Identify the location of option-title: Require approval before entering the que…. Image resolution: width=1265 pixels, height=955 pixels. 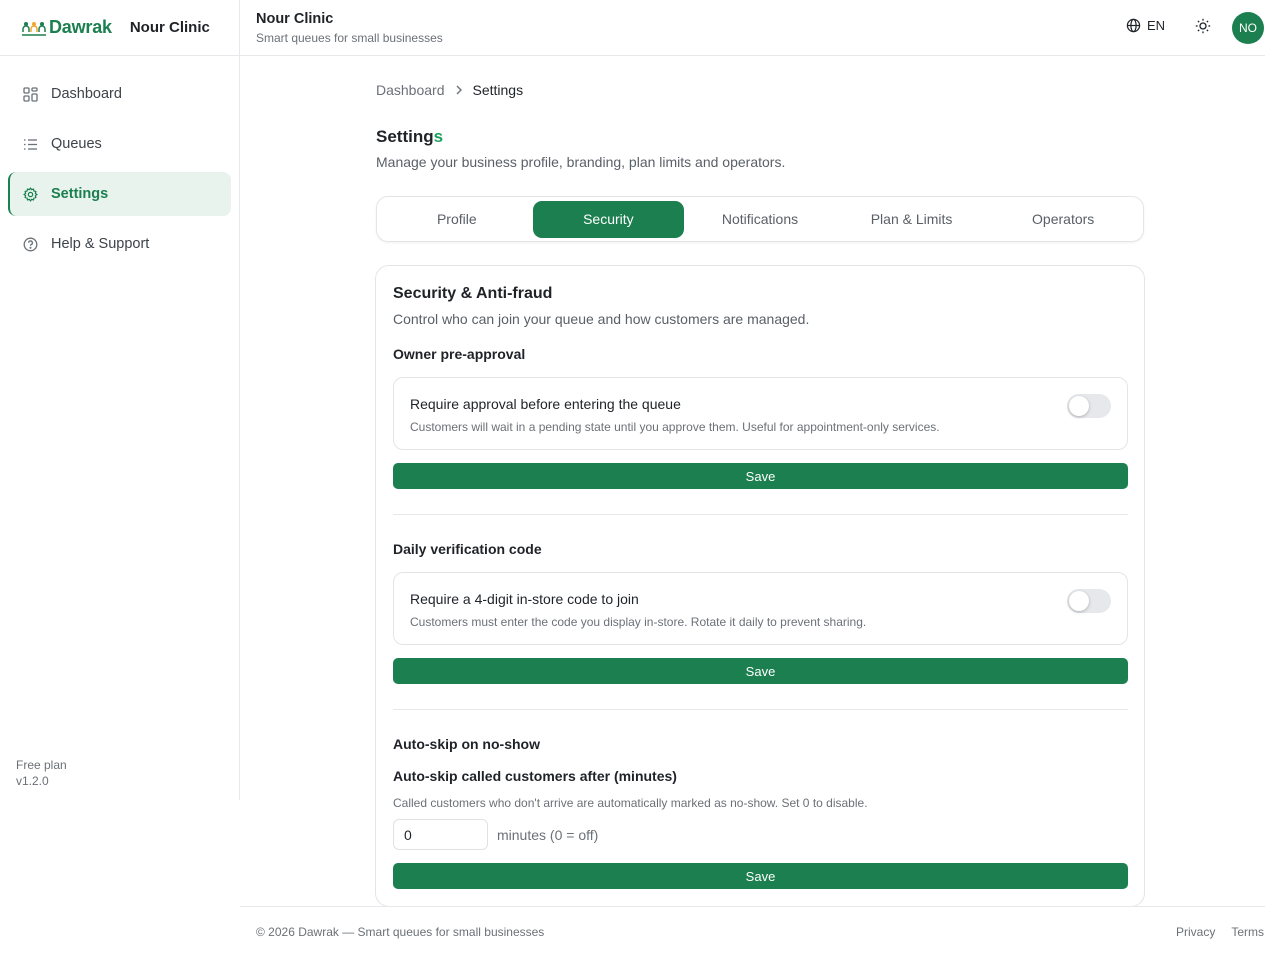
(545, 404).